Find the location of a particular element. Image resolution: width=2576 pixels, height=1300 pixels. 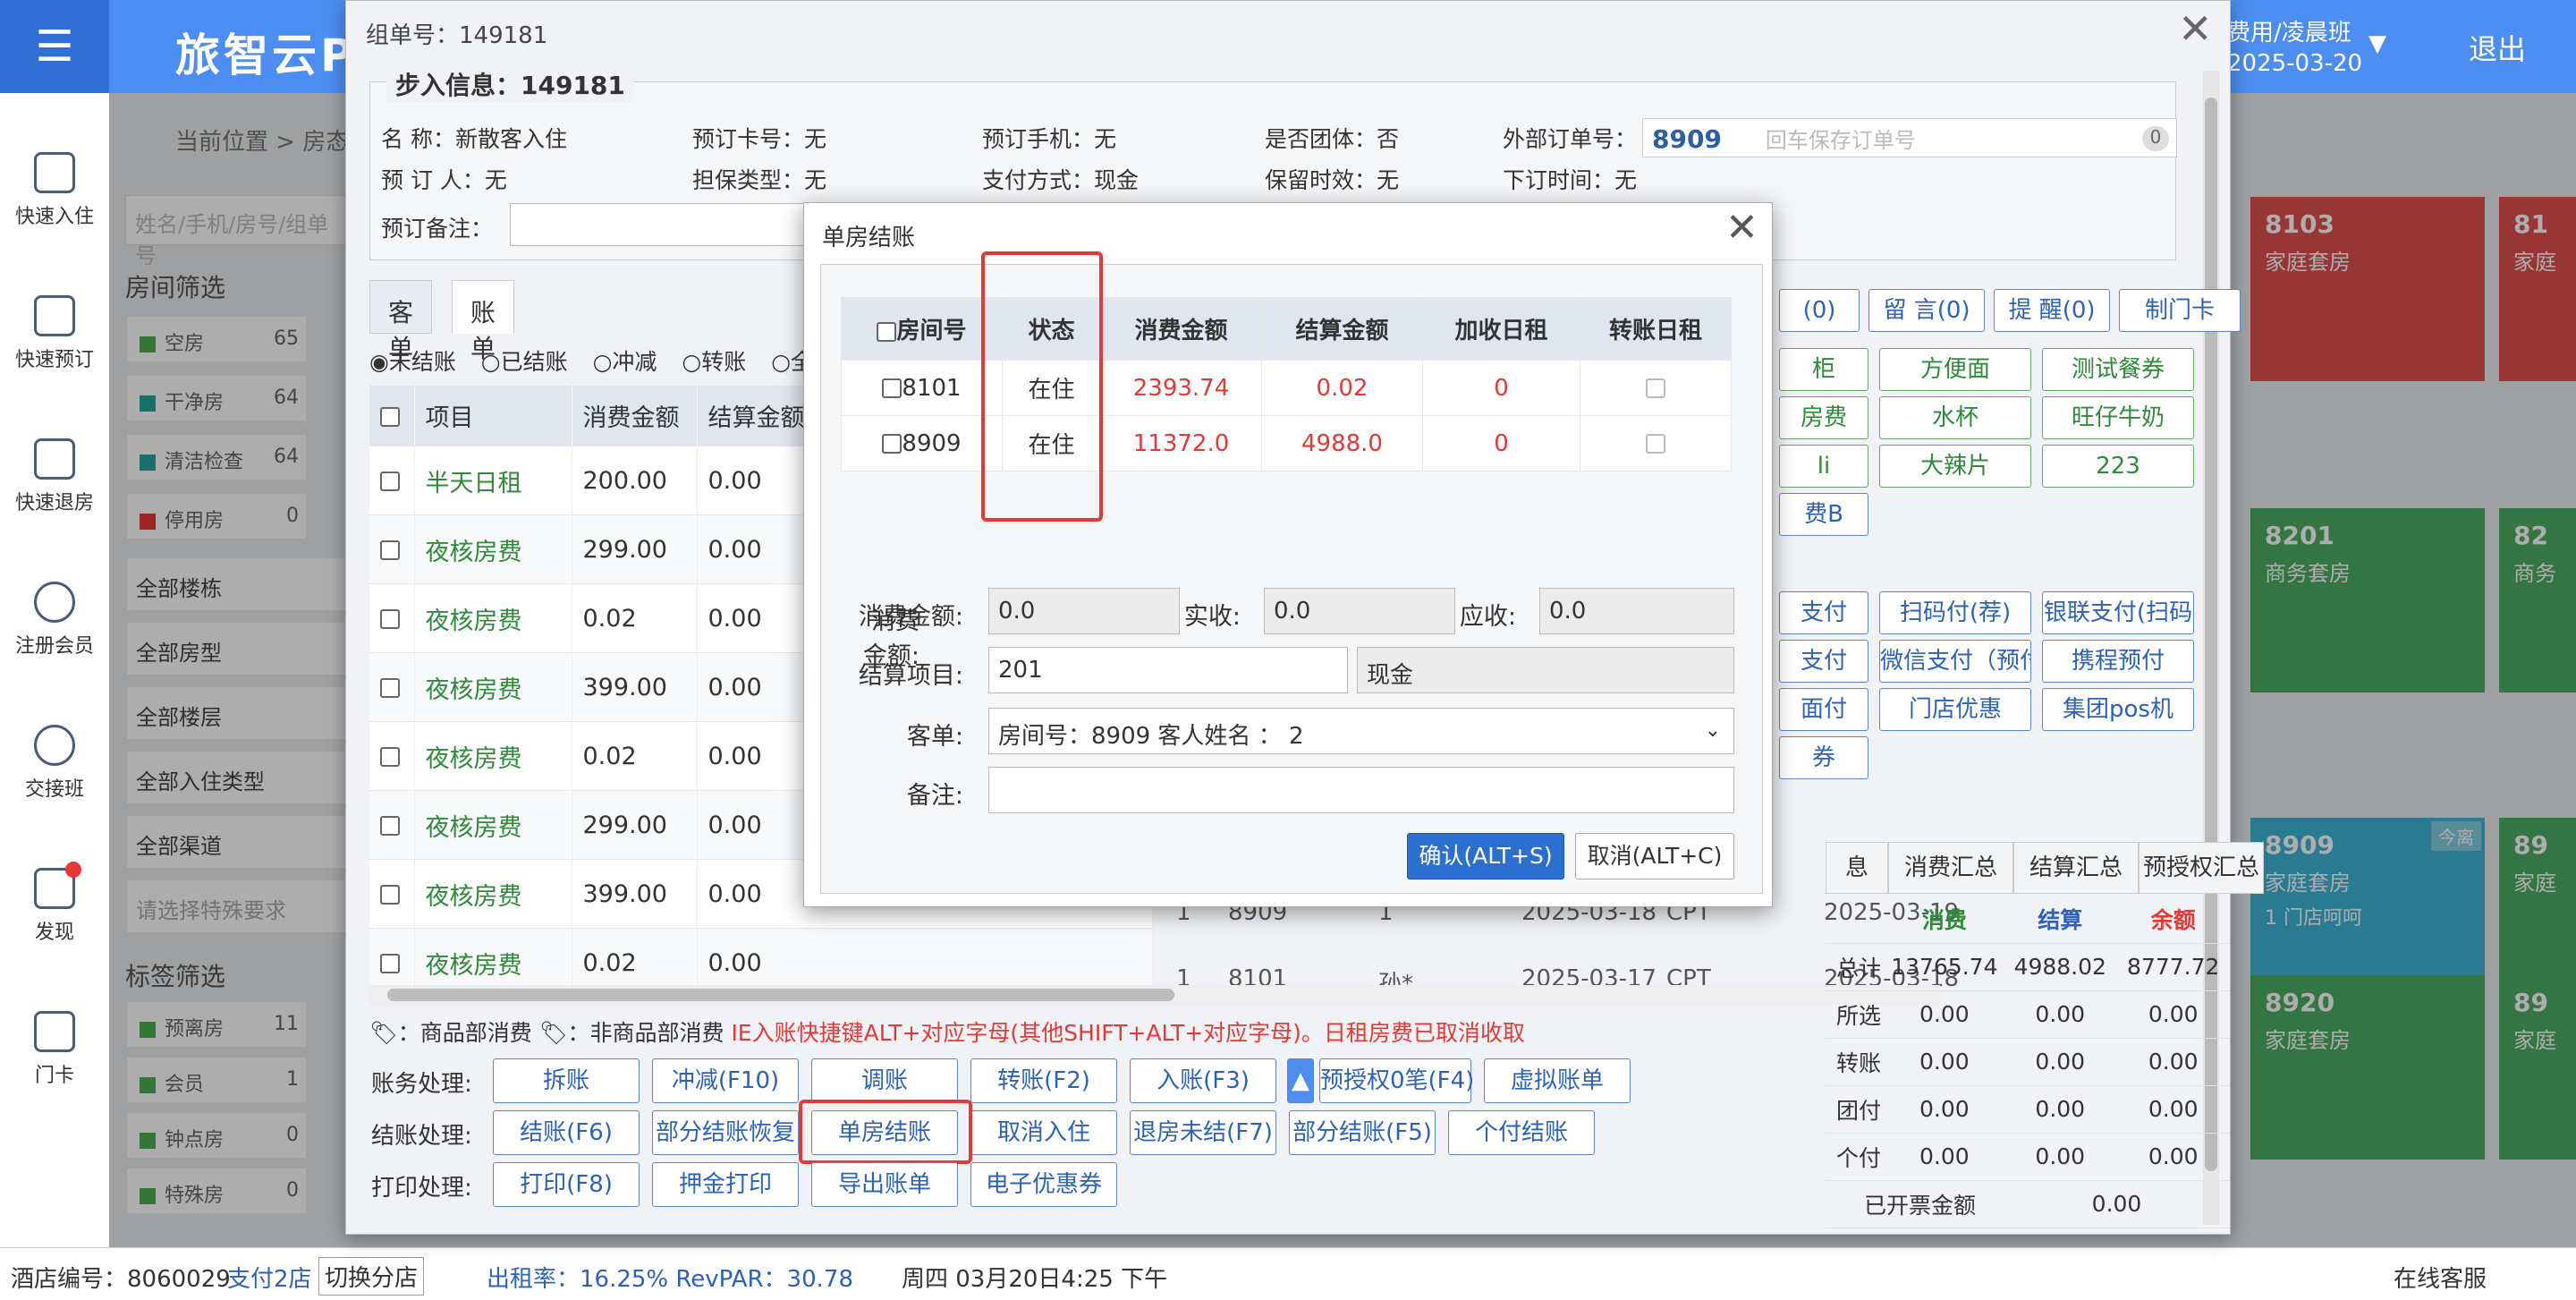

shift-info: 费用/凌晨班 2025-03-20 is located at coordinates (2294, 48).